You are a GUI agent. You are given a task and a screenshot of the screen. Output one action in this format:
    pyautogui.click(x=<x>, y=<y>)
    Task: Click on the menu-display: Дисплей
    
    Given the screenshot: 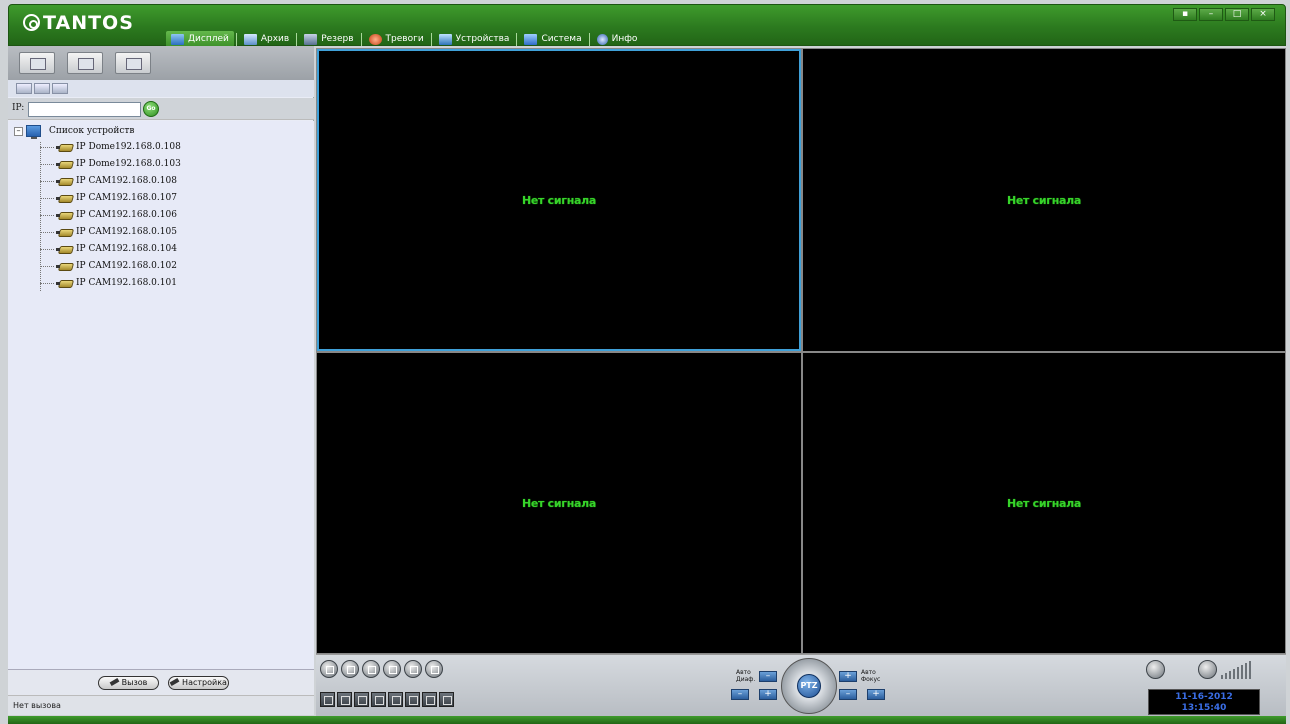 What is the action you would take?
    pyautogui.click(x=200, y=39)
    